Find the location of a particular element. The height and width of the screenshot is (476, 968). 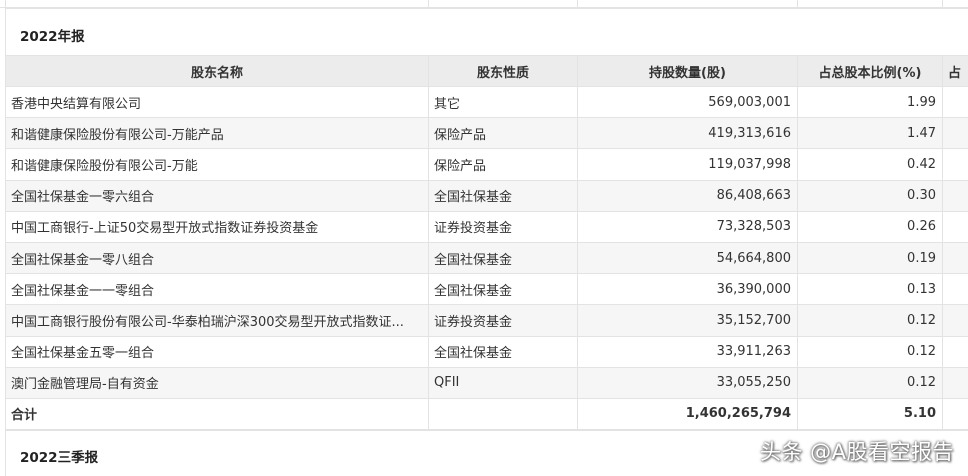

table-row: 和谐健康保险股份有限公司-万能产品 保险产品 419,313,616 1.47 is located at coordinates (486, 133).